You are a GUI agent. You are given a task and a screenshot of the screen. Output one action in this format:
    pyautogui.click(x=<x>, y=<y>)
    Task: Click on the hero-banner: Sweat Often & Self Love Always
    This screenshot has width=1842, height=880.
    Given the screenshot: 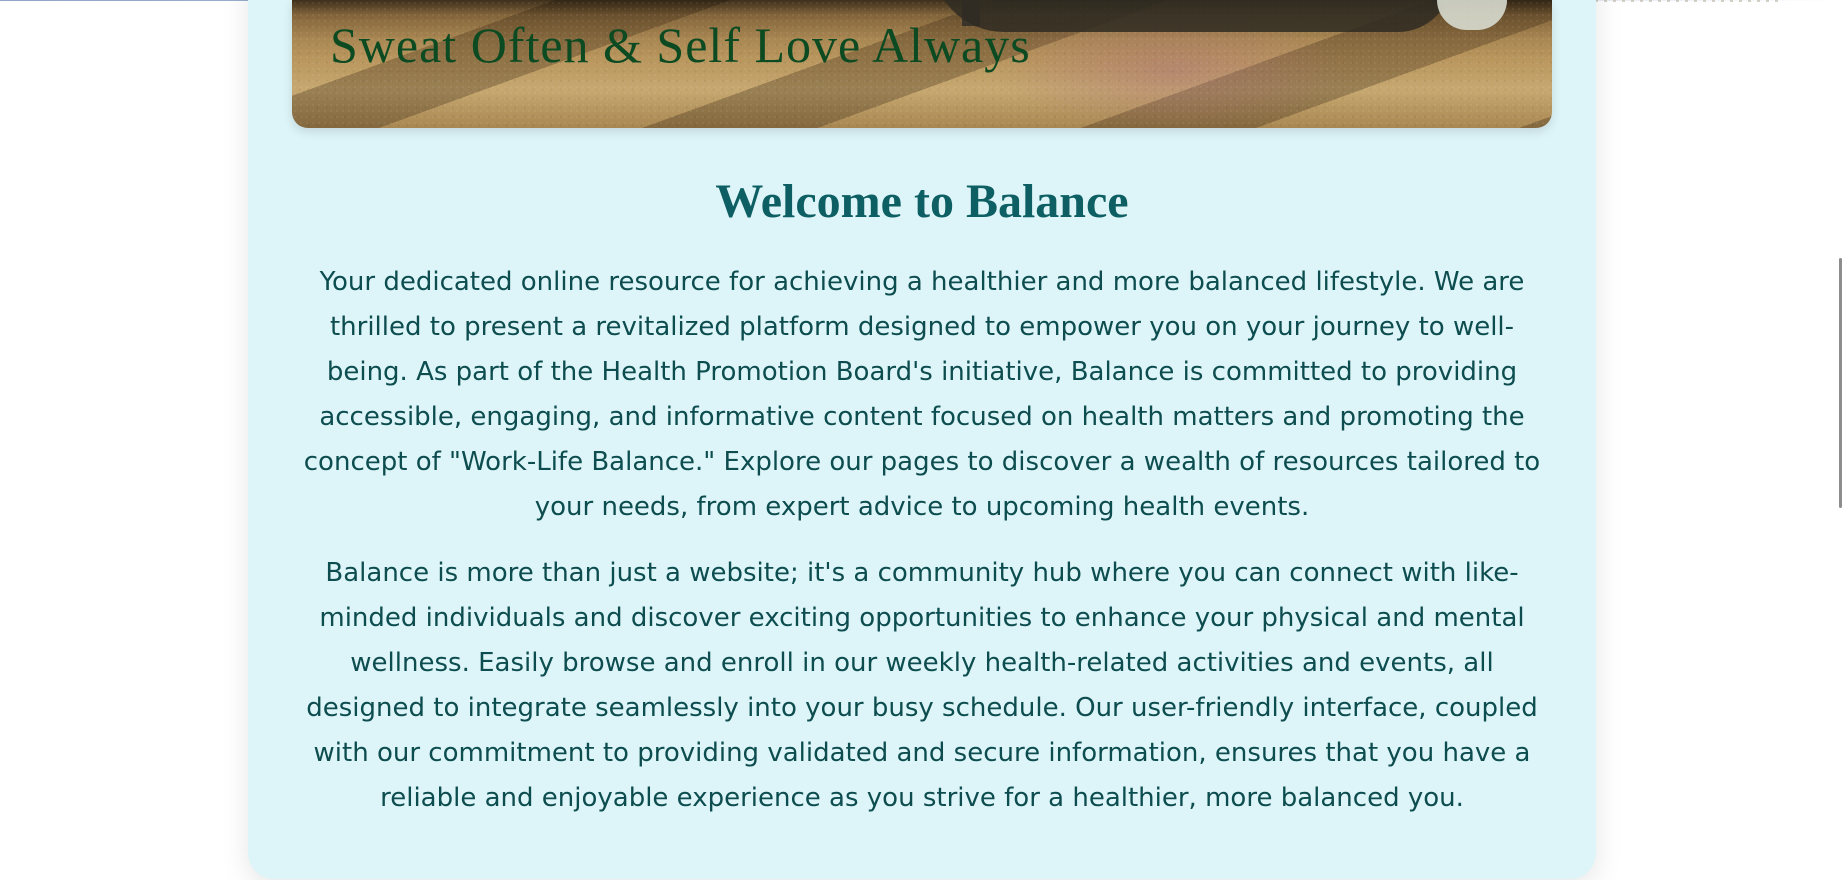 What is the action you would take?
    pyautogui.click(x=922, y=64)
    